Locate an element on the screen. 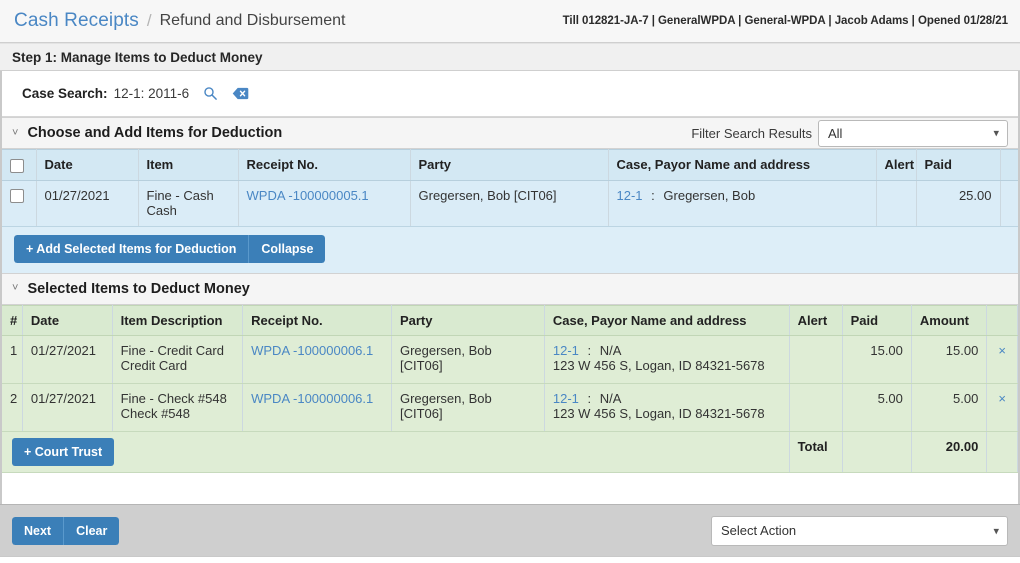  total-label-cell: Total is located at coordinates (816, 452).